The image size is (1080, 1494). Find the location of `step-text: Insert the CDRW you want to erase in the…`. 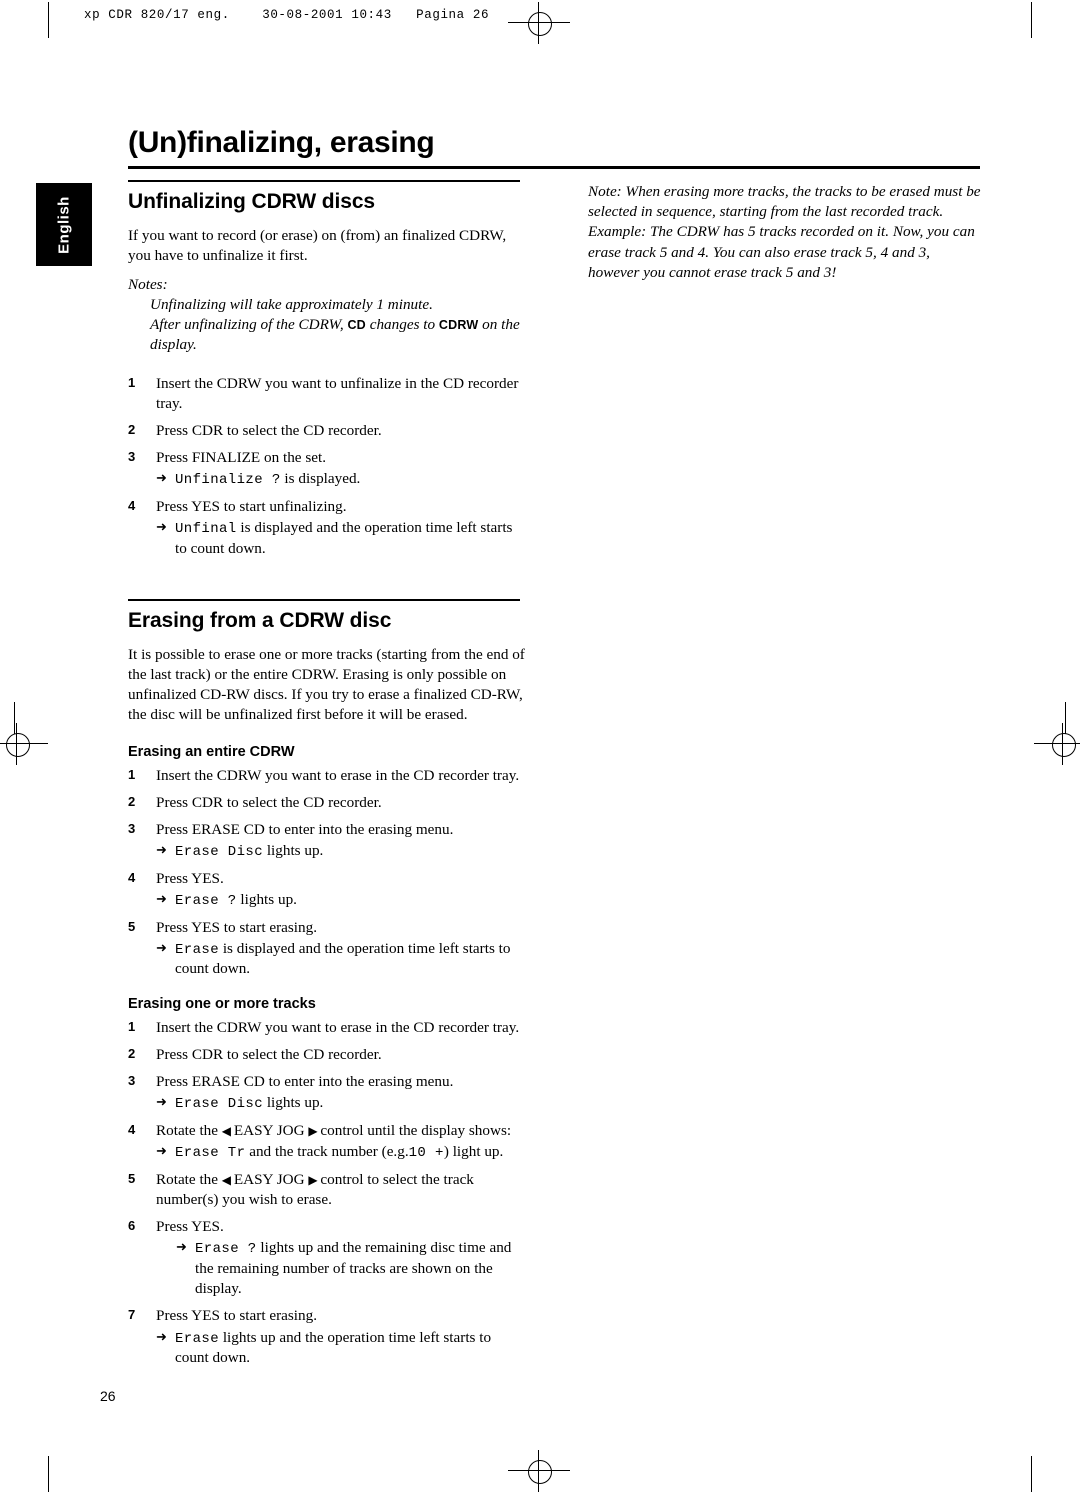

step-text: Insert the CDRW you want to erase in the… is located at coordinates (338, 1027).